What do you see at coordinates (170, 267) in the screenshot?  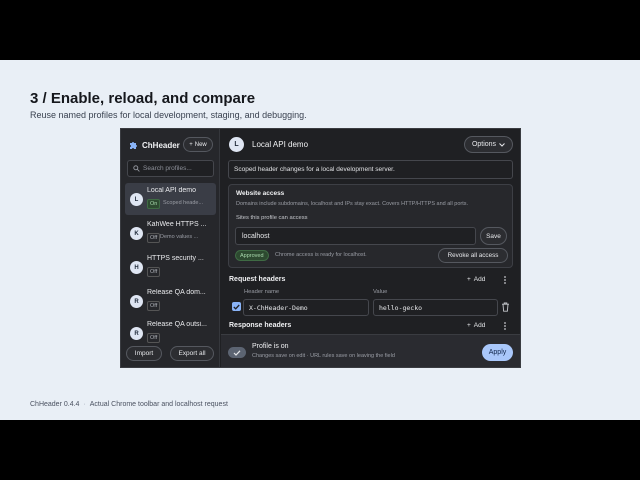 I see `profile-item-https-security: H HTTPS security ... Off` at bounding box center [170, 267].